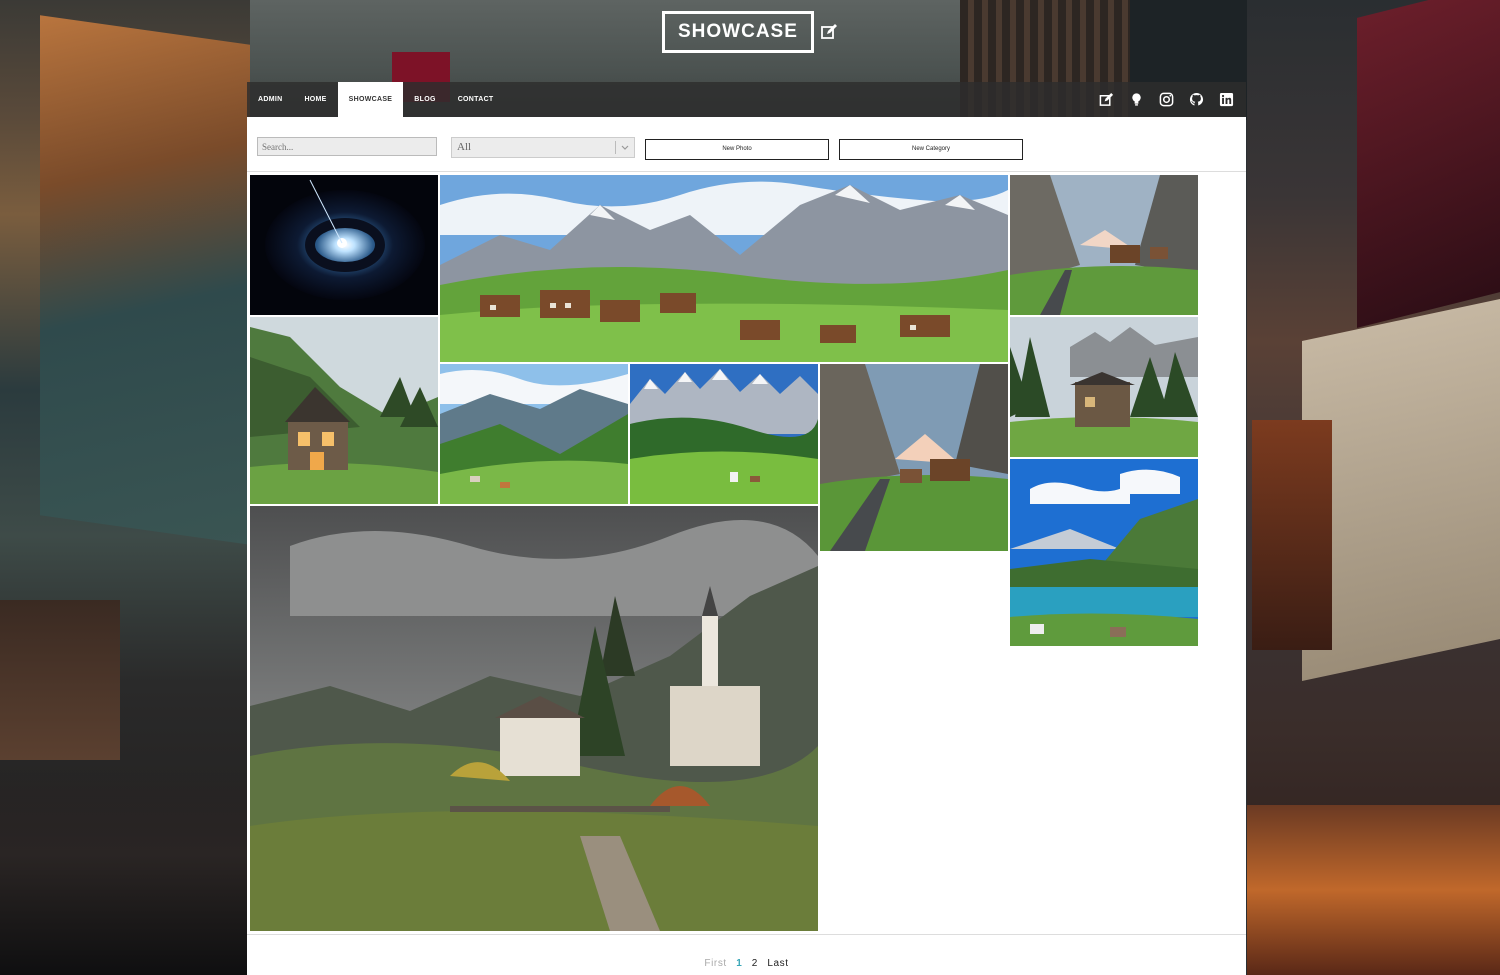 The height and width of the screenshot is (975, 1500). I want to click on gallery-toolbar: All New Photo New Category, so click(746, 144).